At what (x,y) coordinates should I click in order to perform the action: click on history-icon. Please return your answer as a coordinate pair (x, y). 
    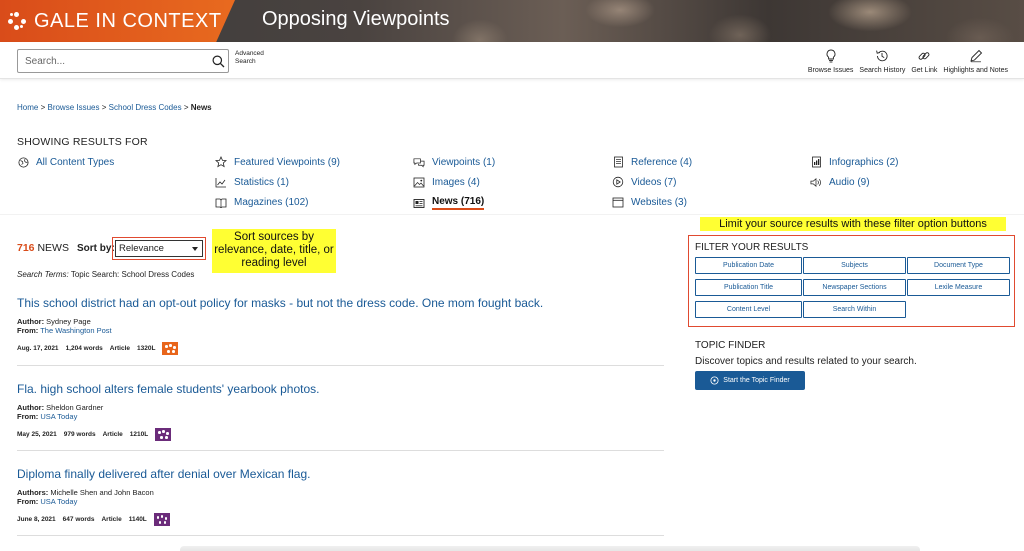
    Looking at the image, I should click on (882, 56).